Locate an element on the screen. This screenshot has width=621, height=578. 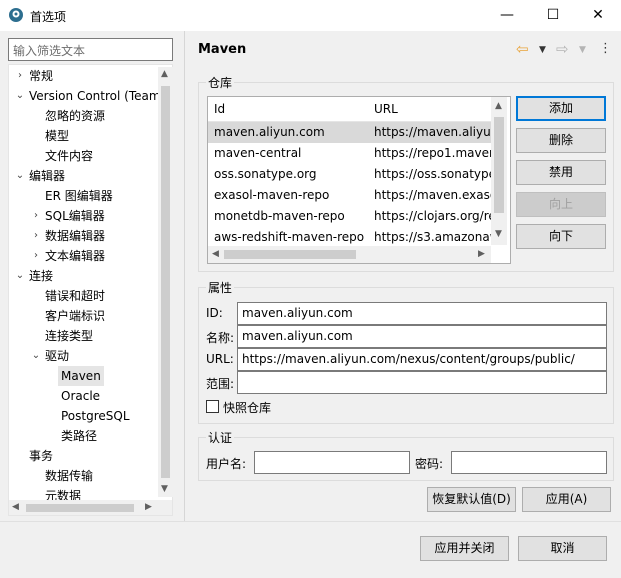
tree-item: 数据传输 is located at coordinates (84, 476).